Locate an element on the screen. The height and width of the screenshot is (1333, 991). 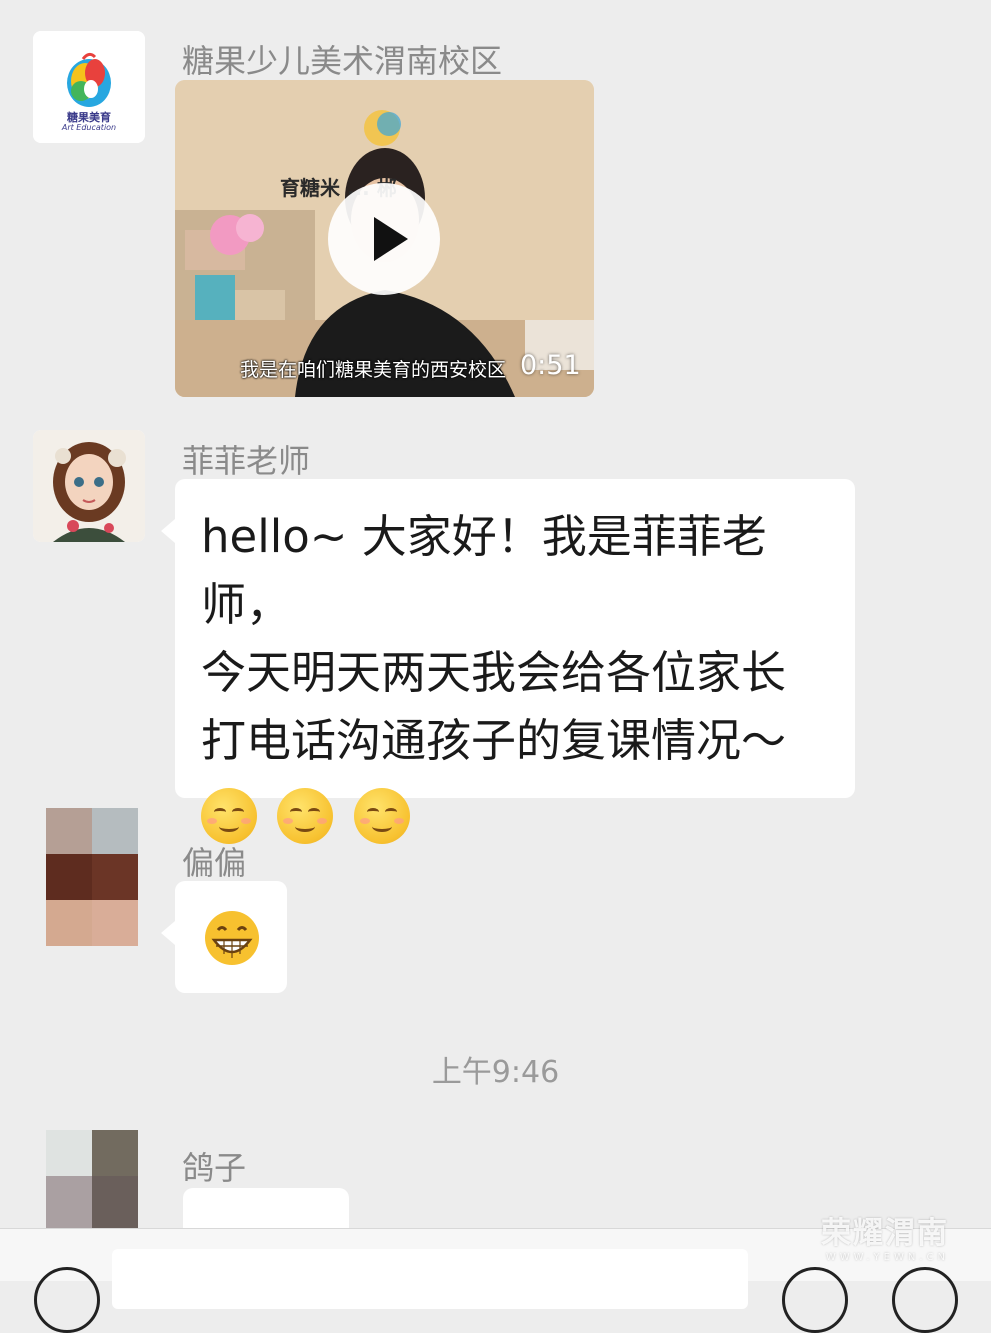
video-duration: 0:51 is located at coordinates (550, 365).